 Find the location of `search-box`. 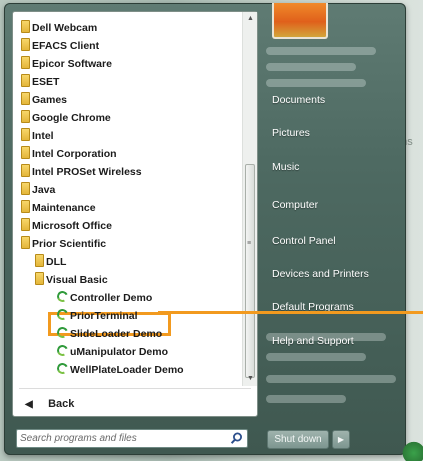

search-box is located at coordinates (132, 438).